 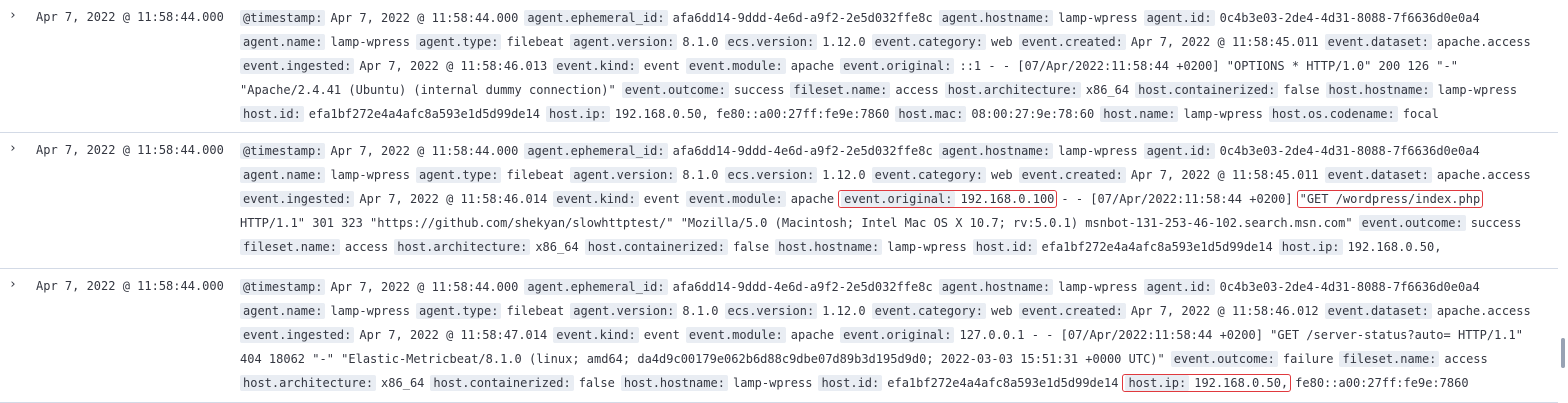 What do you see at coordinates (1496, 223) in the screenshot?
I see `field-value: success` at bounding box center [1496, 223].